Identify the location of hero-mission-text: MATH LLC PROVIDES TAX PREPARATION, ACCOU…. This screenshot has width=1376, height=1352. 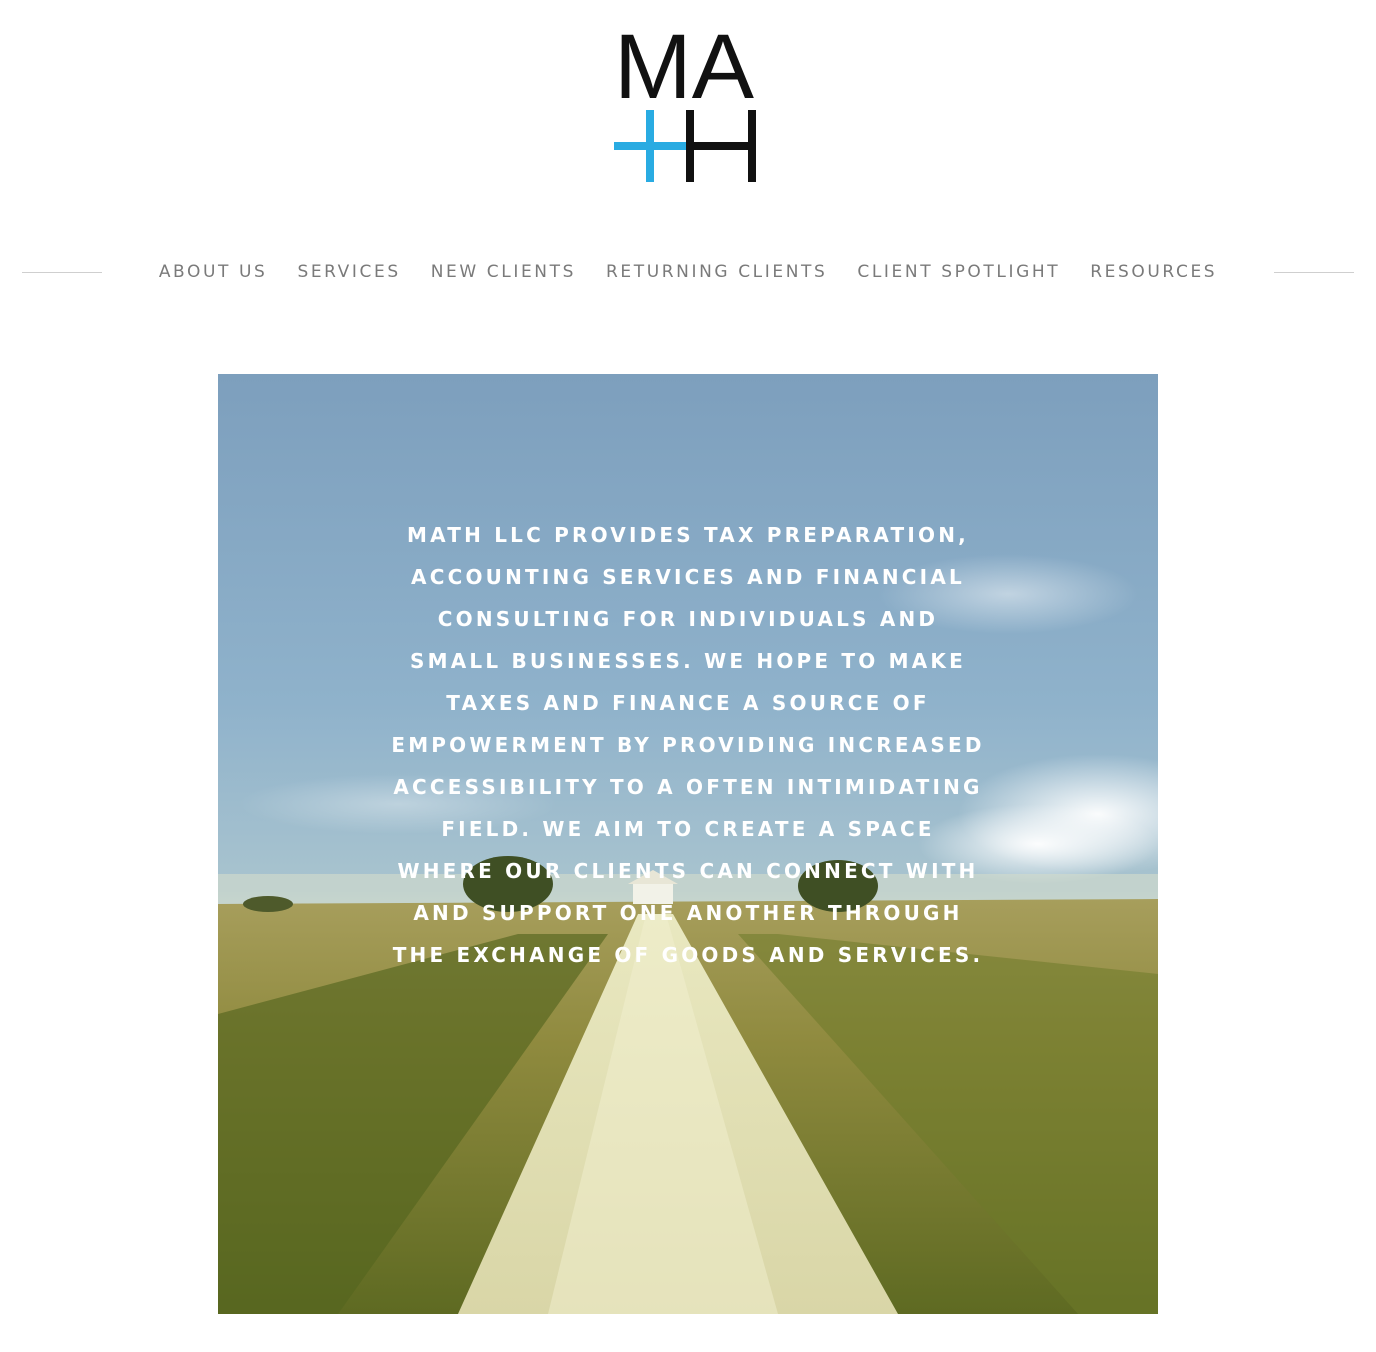
(688, 745).